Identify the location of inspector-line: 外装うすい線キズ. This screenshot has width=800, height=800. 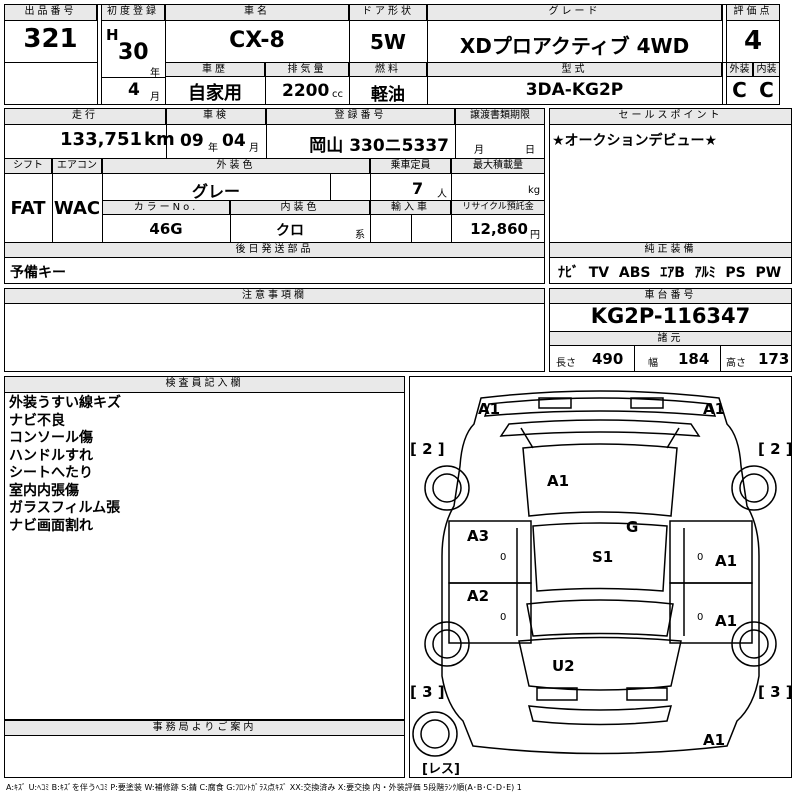
(65, 403).